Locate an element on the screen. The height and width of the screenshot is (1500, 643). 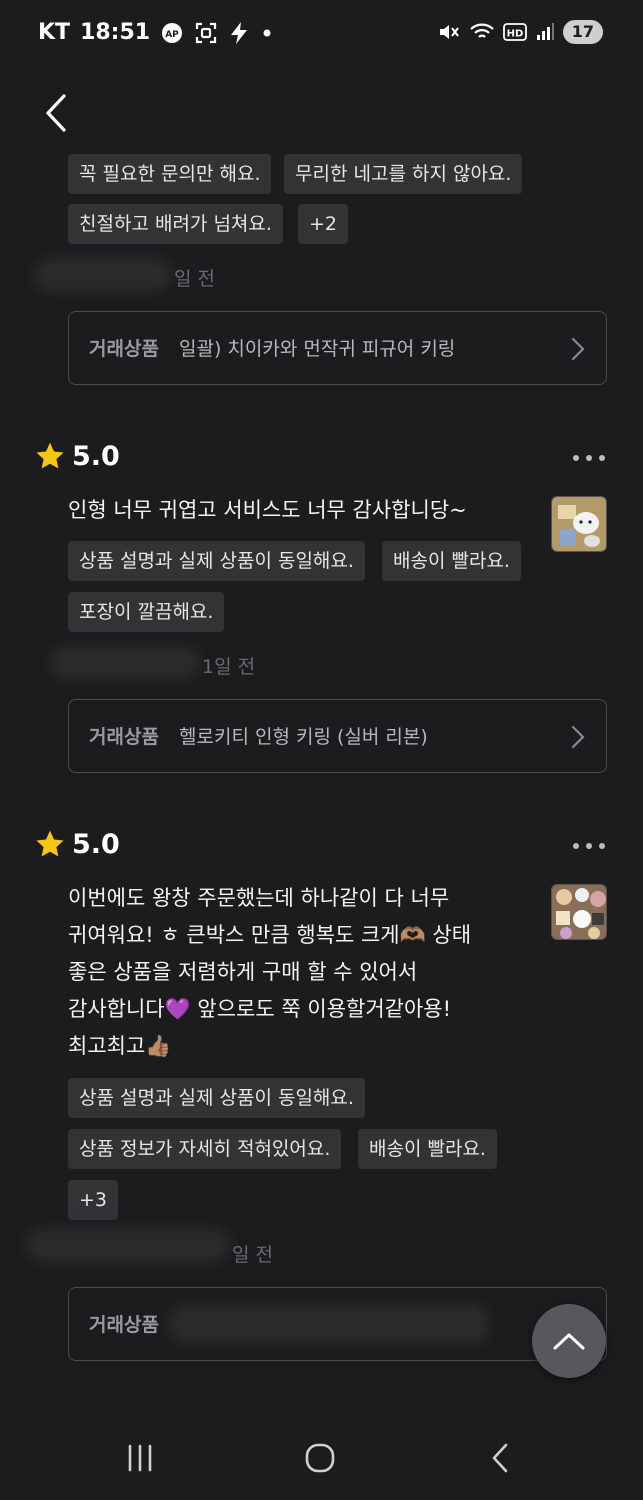
review-text-line: 귀여워요! ㅎ 큰박스 만큼 행복도 크게🫶🏽 상태 is located at coordinates (270, 935).